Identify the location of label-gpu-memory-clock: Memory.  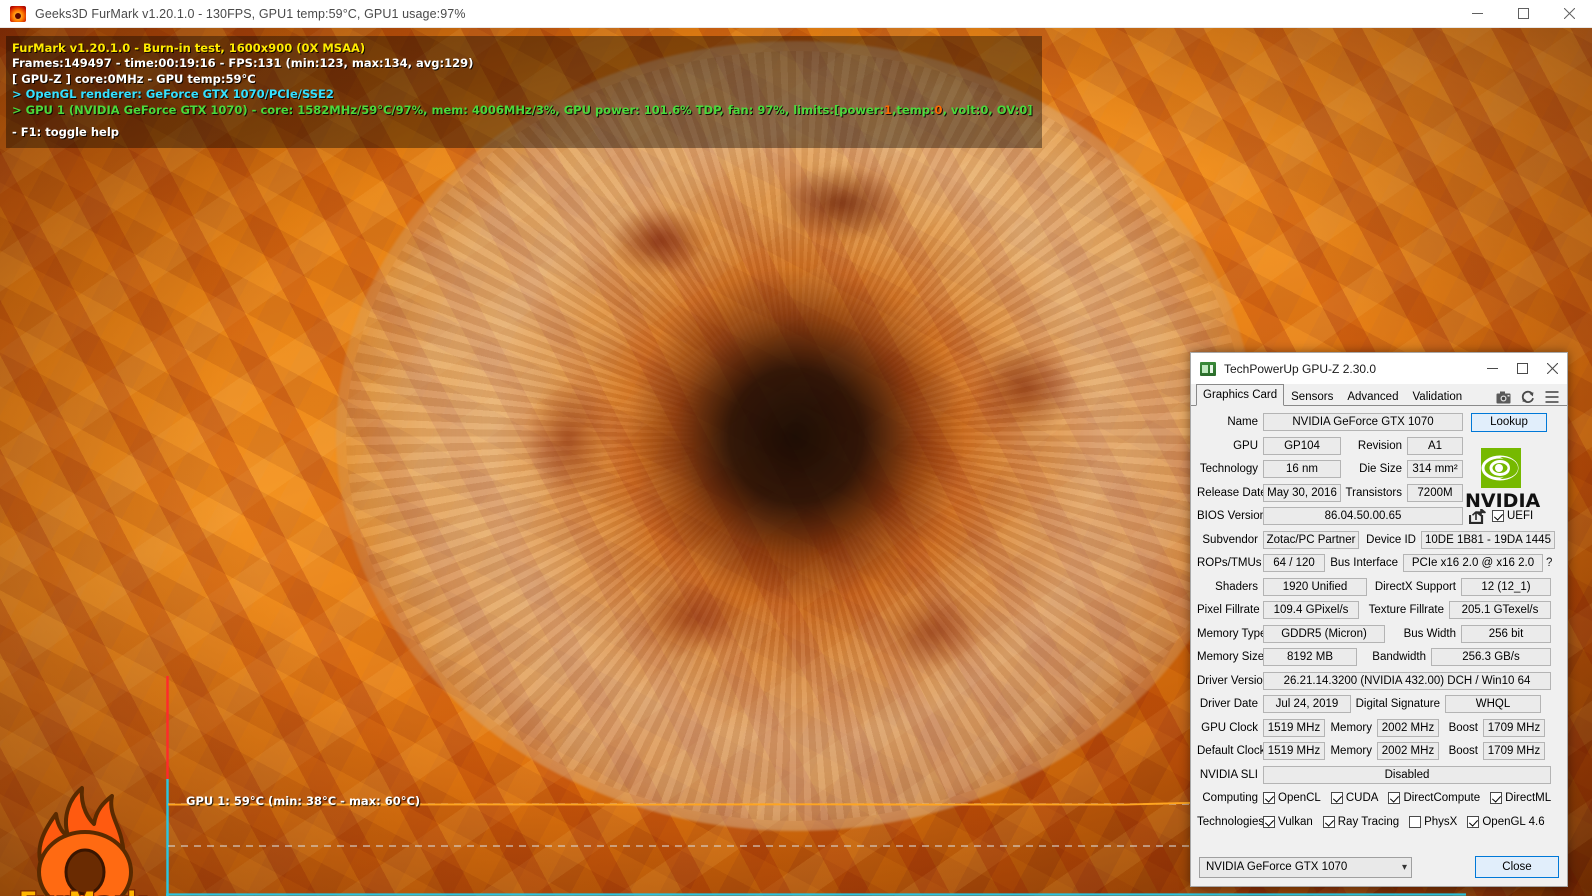
(1351, 727).